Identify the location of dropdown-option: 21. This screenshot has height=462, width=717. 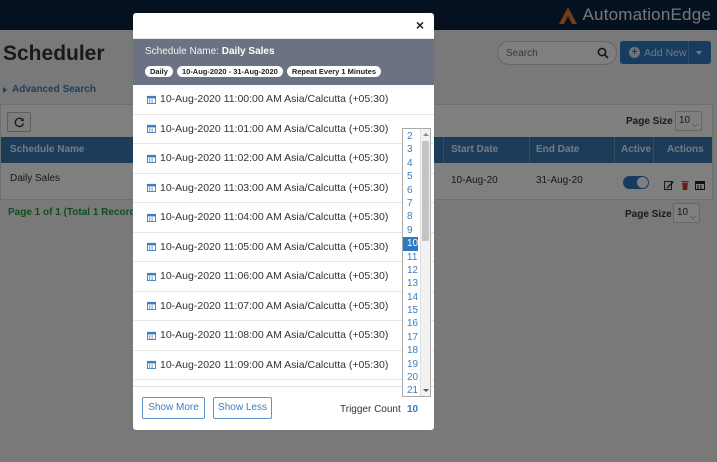
(410, 390).